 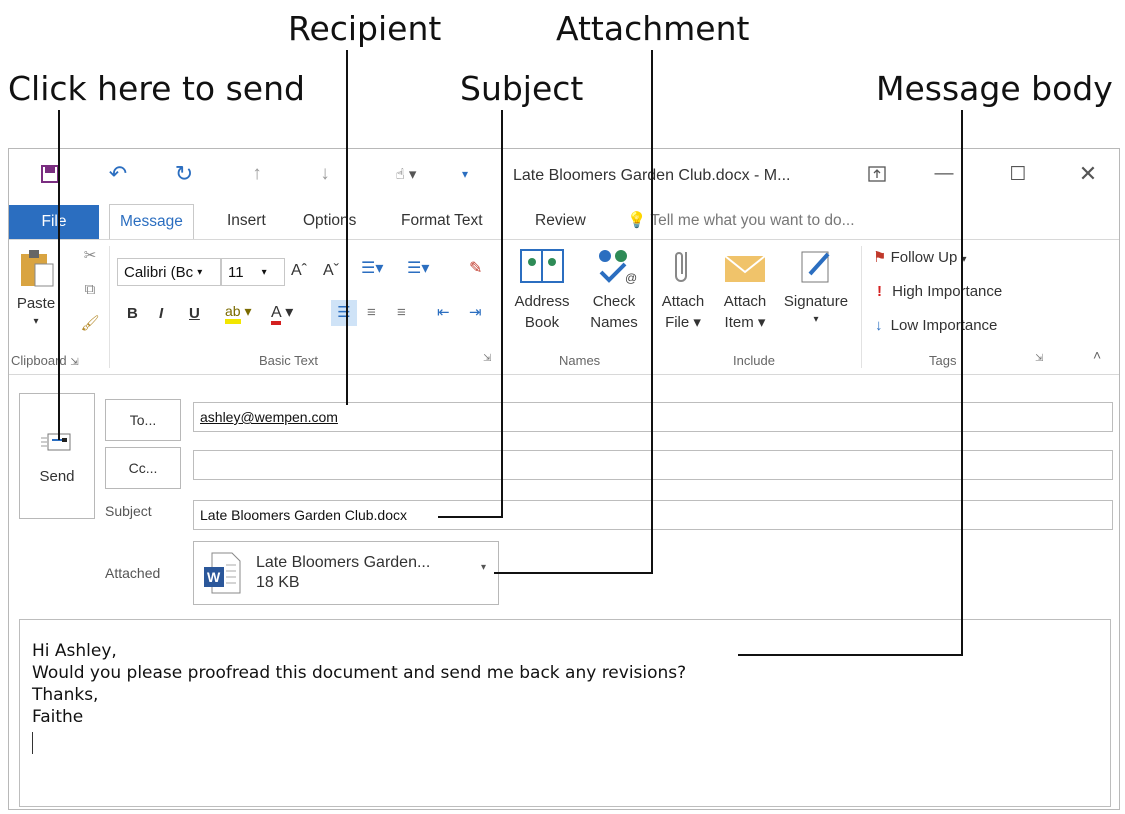 What do you see at coordinates (653, 417) in the screenshot?
I see `to-field: ashley@wempen.com` at bounding box center [653, 417].